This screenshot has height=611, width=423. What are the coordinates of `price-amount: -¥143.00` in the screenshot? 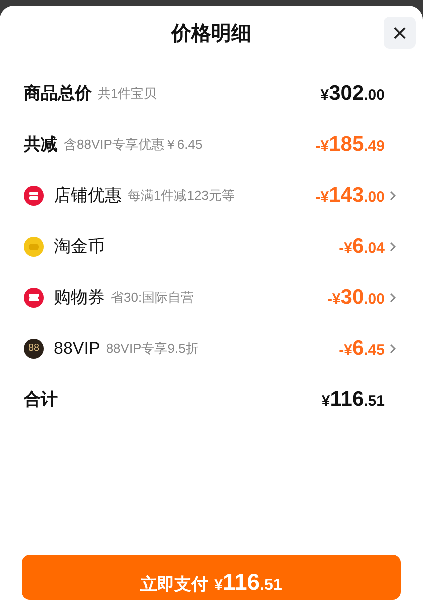 It's located at (350, 195).